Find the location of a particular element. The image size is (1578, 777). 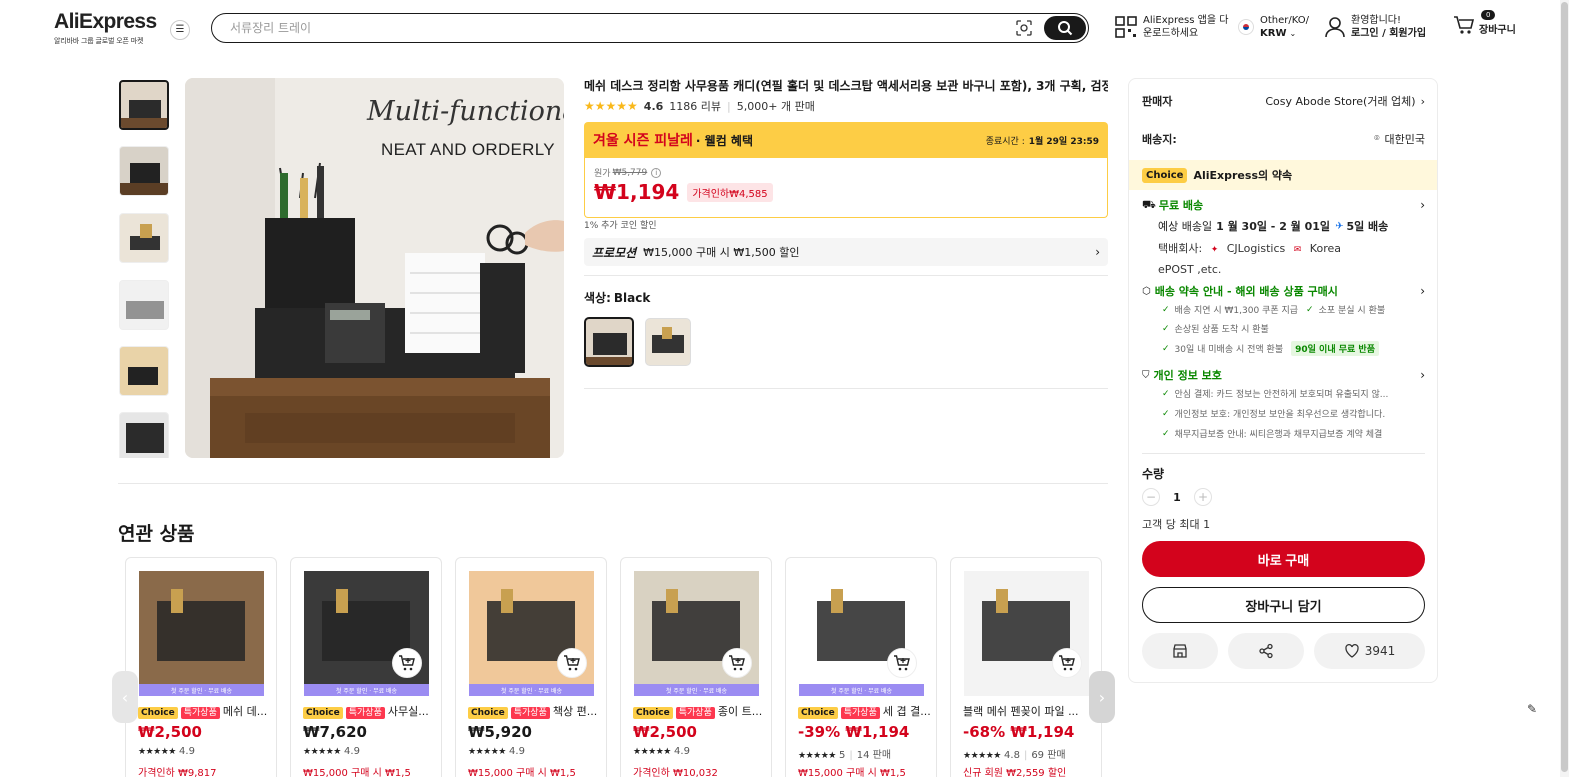

free-shipping-row: ⛟ 무료 배송 › is located at coordinates (1283, 205).